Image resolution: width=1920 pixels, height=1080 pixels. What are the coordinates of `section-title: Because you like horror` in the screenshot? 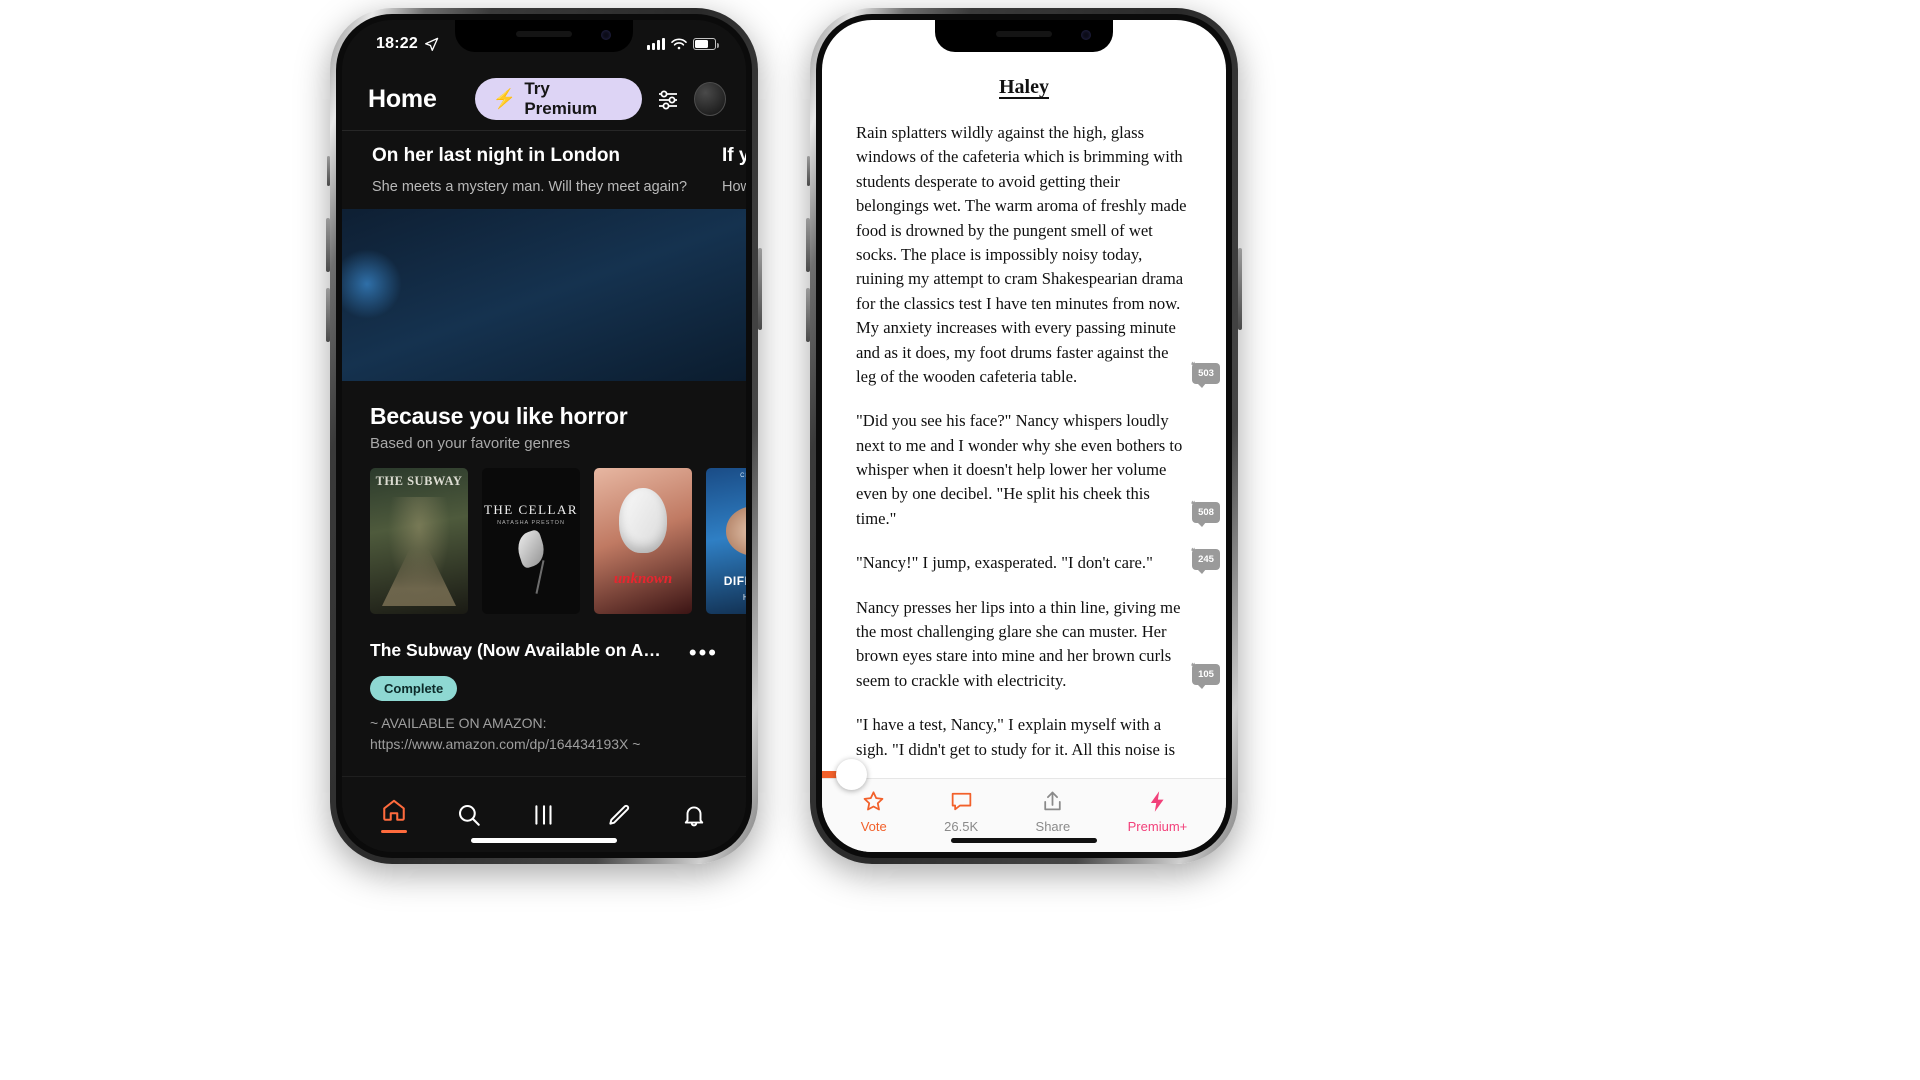 It's located at (499, 416).